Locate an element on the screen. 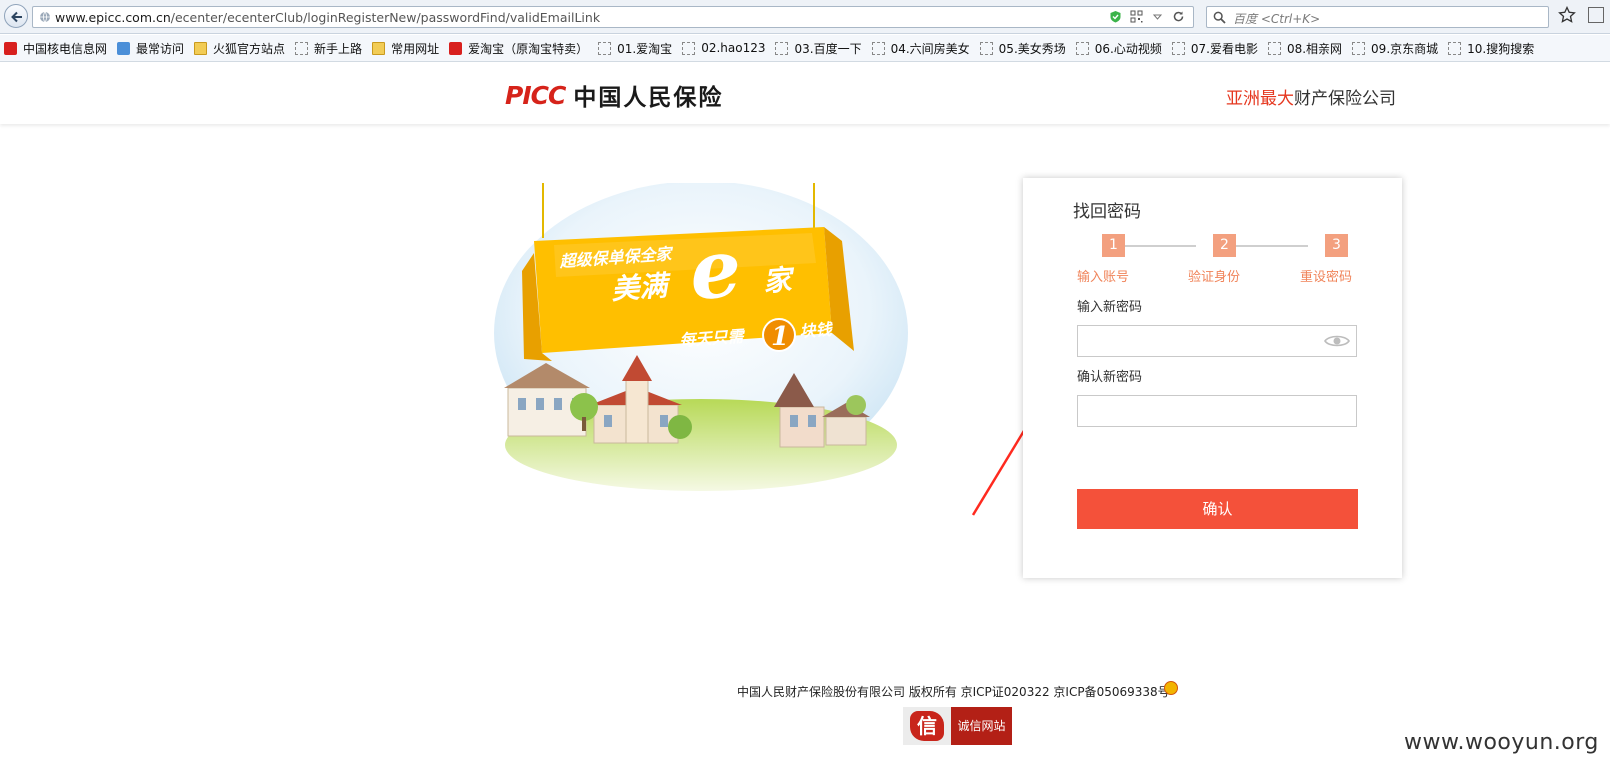 The height and width of the screenshot is (774, 1610). header-slogan: 亚洲最大财产保险公司 is located at coordinates (1311, 96).